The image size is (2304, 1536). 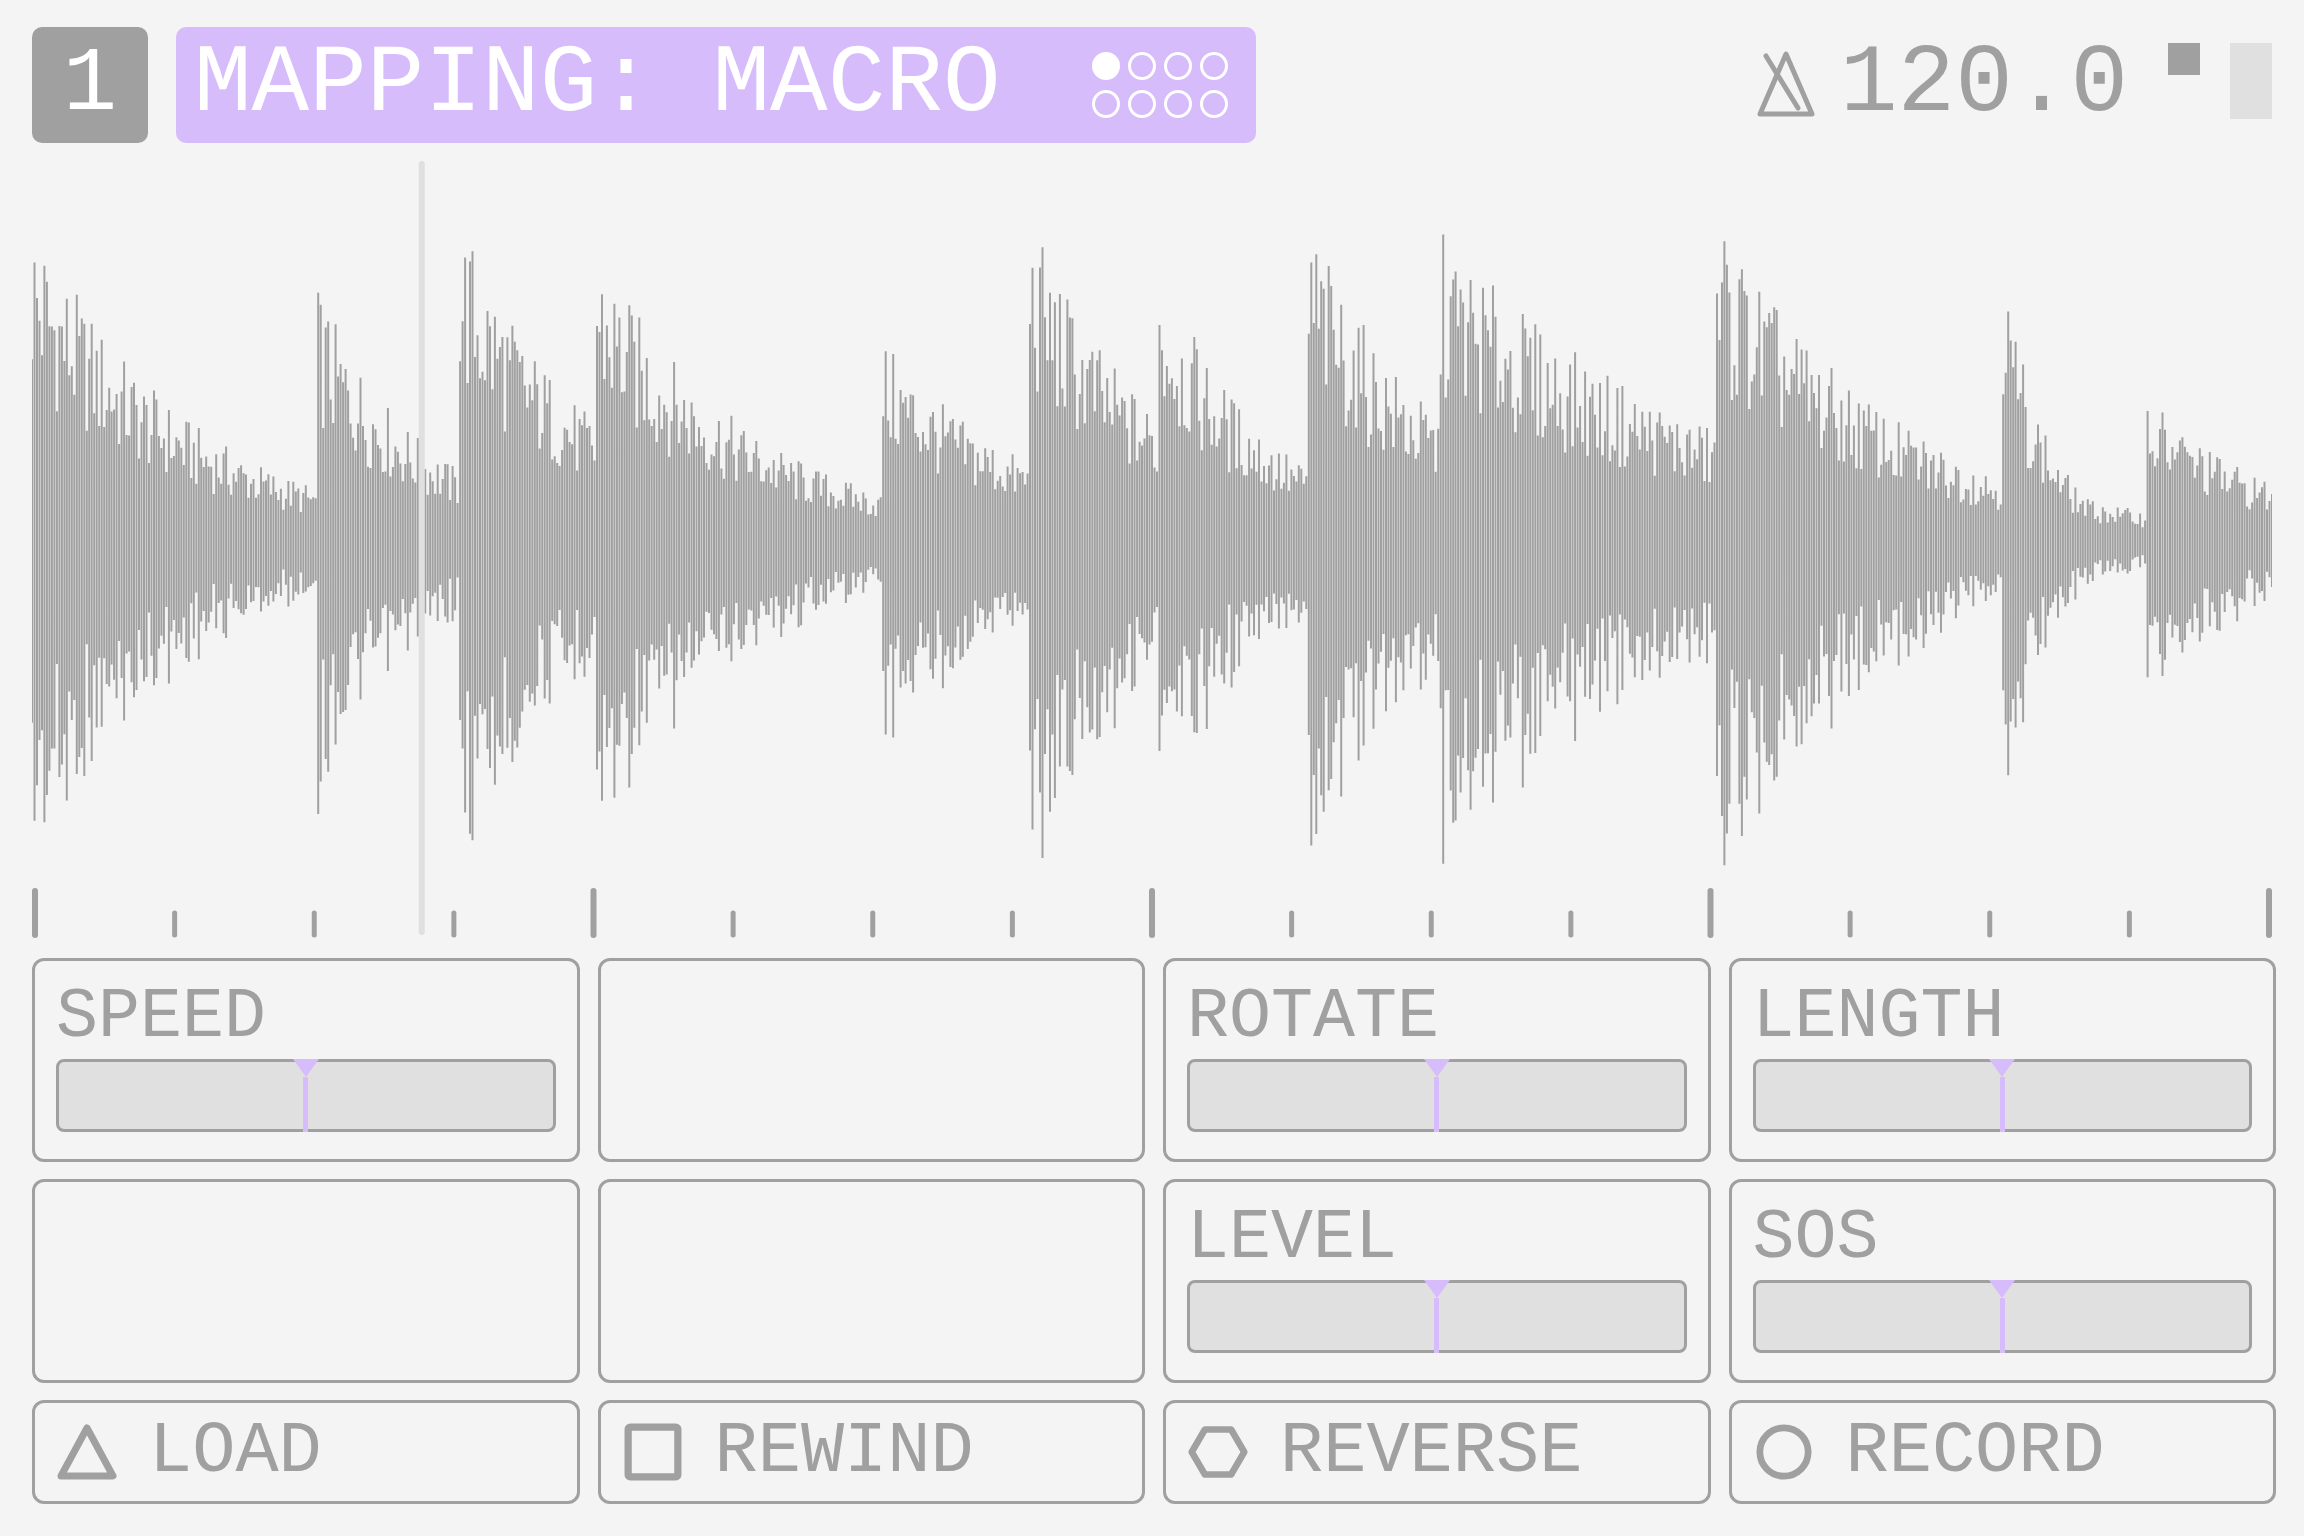 I want to click on mapping-label: MAPPING: MACRO, so click(x=597, y=85).